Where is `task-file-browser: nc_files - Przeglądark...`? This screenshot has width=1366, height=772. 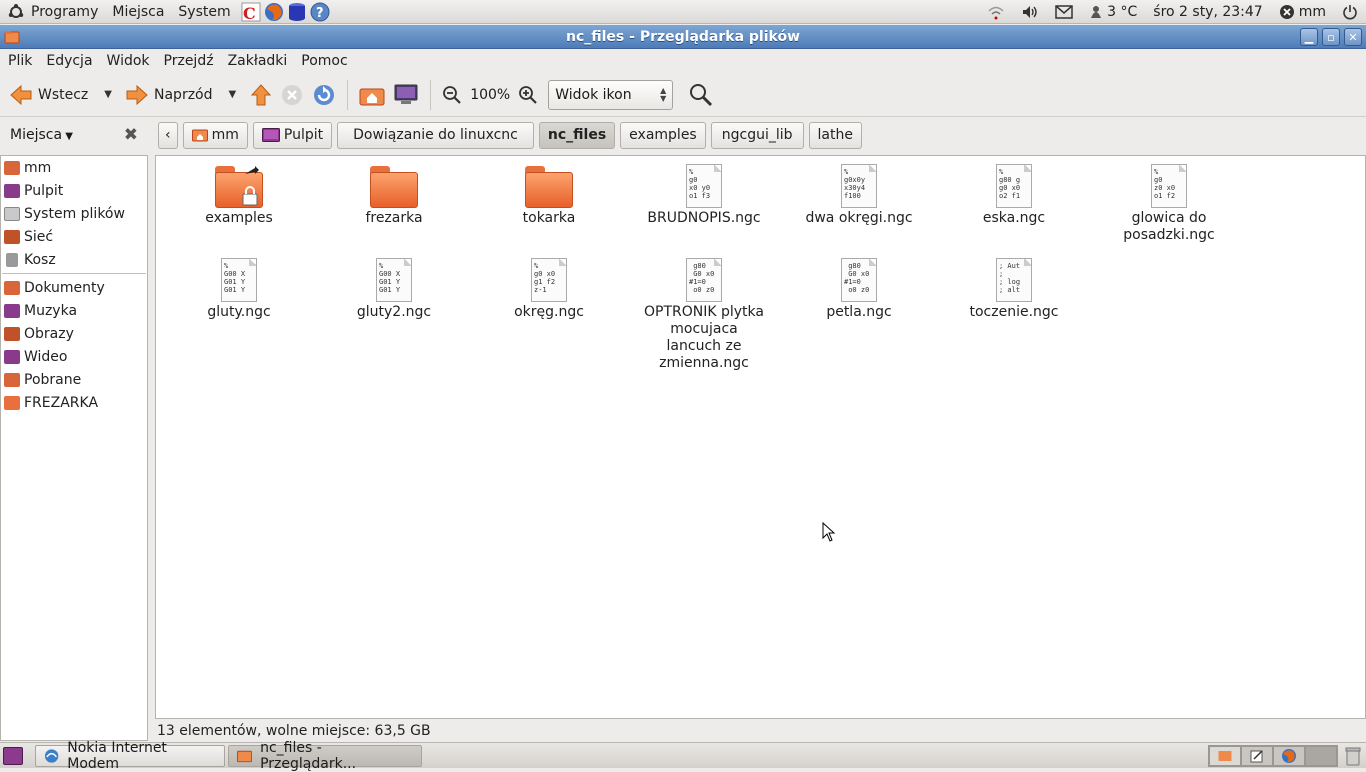
task-file-browser: nc_files - Przeglądark... is located at coordinates (325, 756).